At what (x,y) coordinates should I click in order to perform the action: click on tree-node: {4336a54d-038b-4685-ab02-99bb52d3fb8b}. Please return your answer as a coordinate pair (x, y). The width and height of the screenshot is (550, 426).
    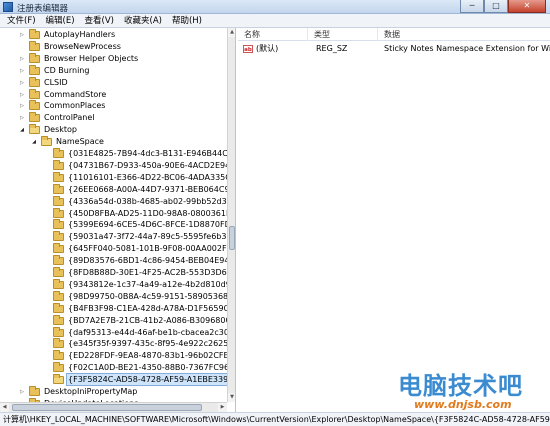
    Looking at the image, I should click on (117, 201).